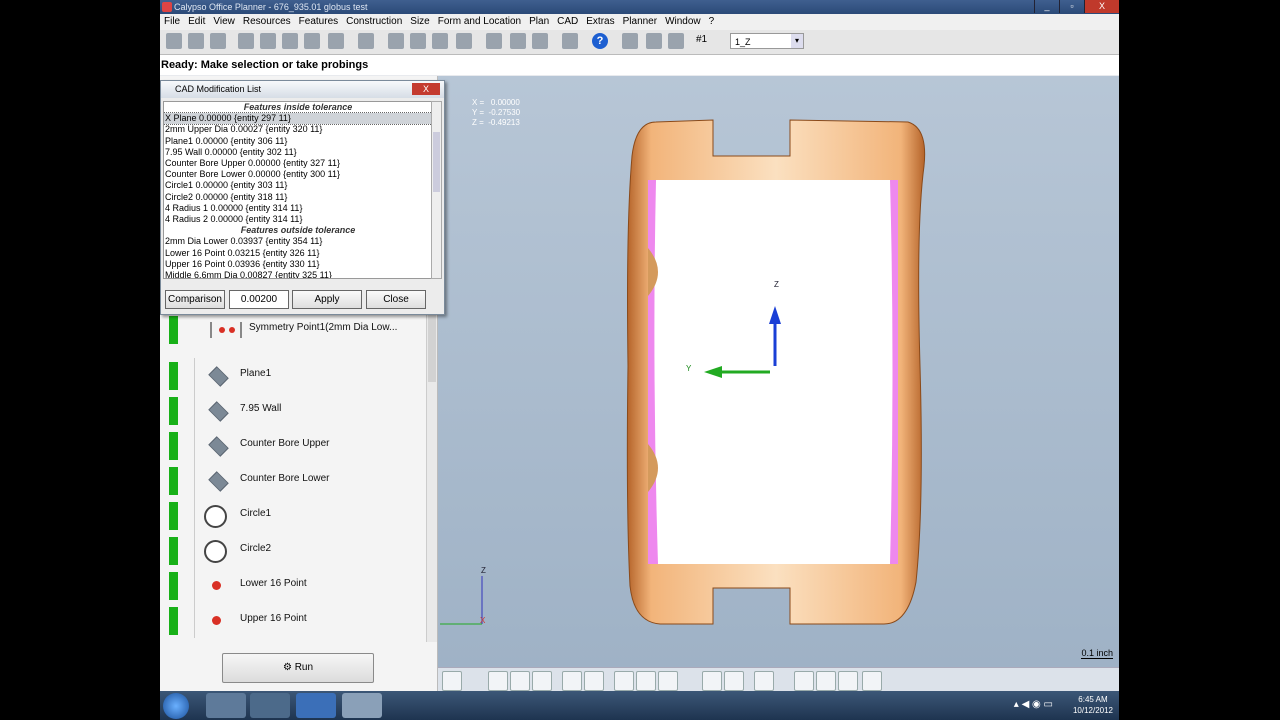 The height and width of the screenshot is (720, 1280). What do you see at coordinates (826, 681) in the screenshot?
I see `zoom-in-icon` at bounding box center [826, 681].